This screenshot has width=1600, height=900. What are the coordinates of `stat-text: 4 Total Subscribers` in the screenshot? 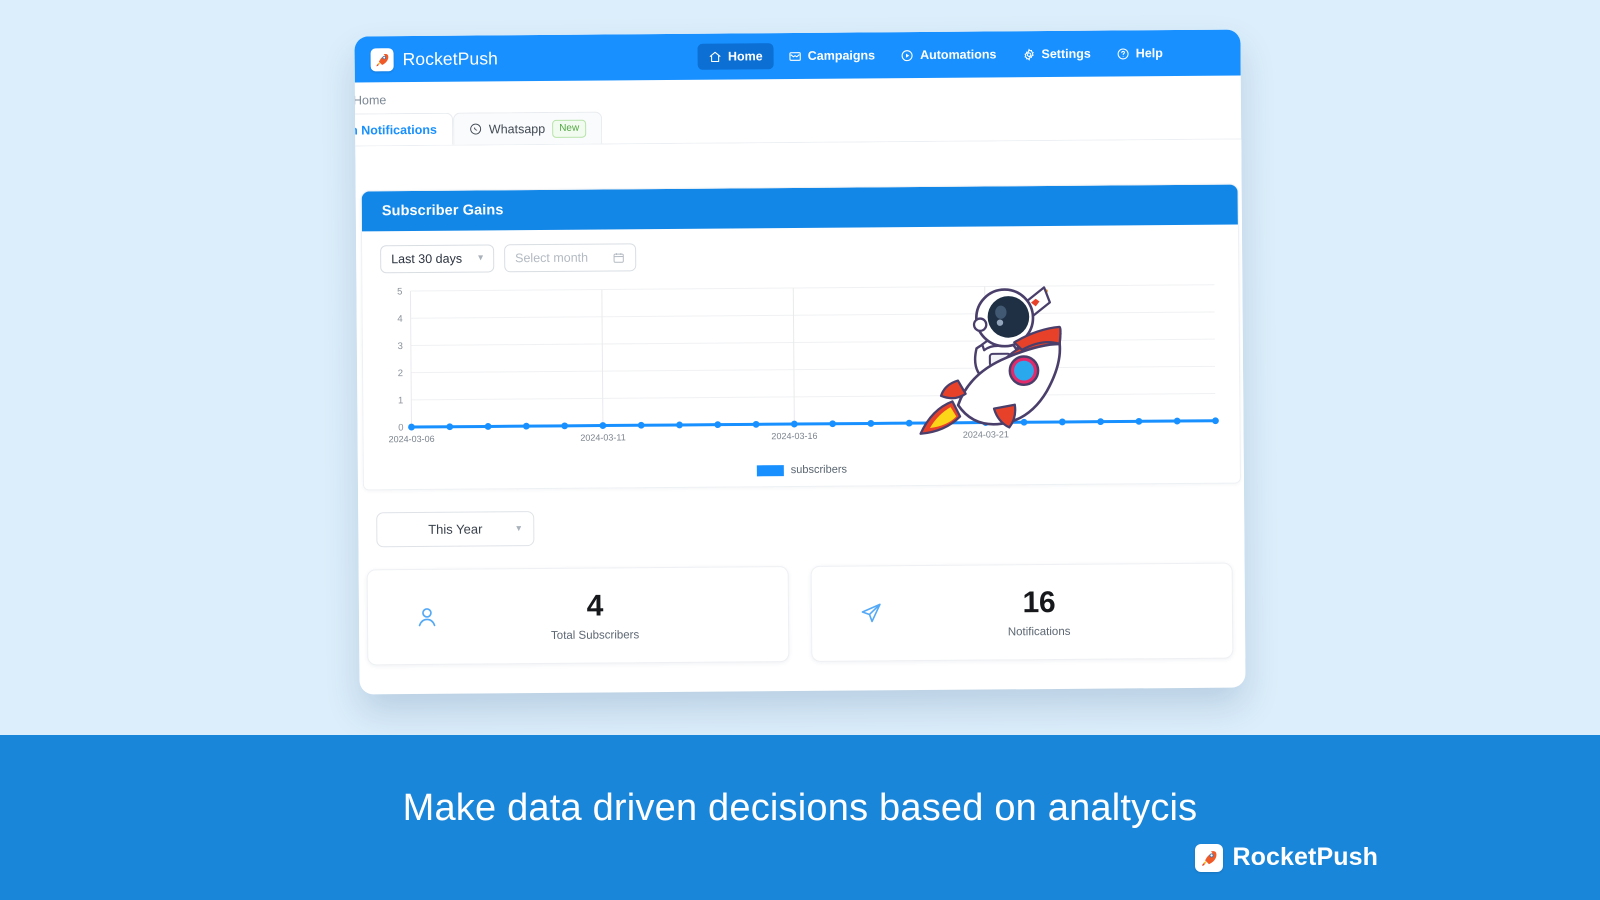 It's located at (615, 615).